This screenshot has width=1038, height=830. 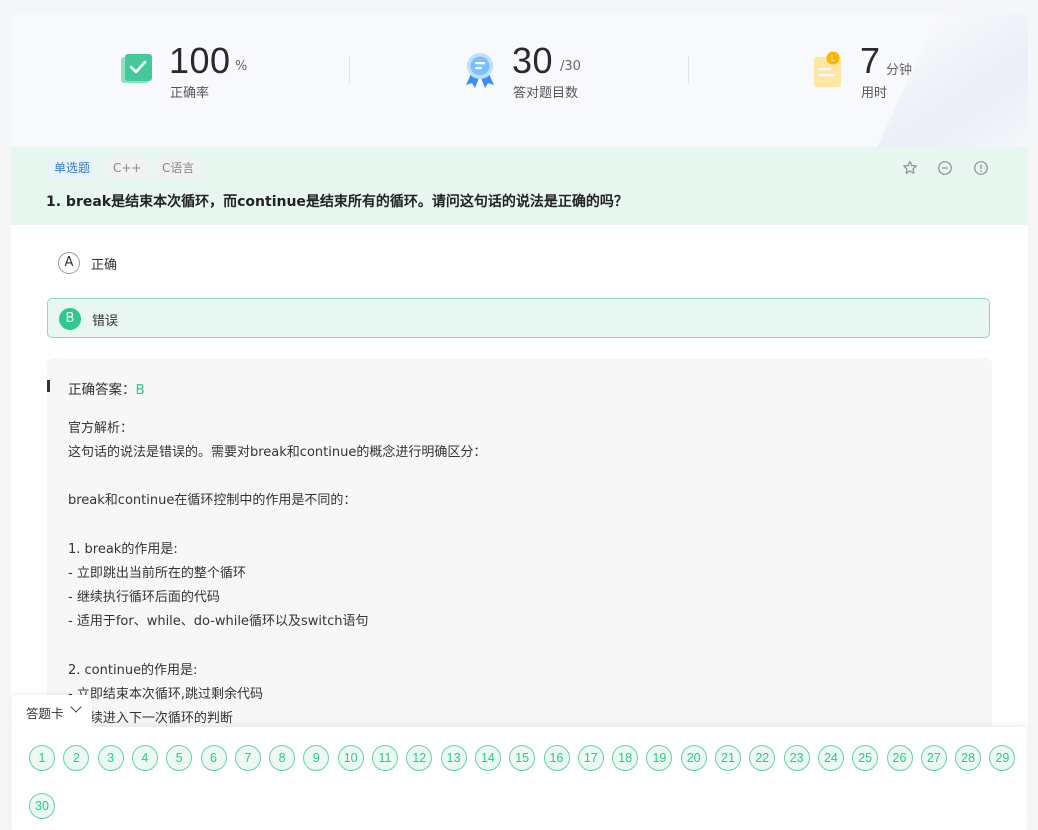 I want to click on correct-unit: /30, so click(x=570, y=66).